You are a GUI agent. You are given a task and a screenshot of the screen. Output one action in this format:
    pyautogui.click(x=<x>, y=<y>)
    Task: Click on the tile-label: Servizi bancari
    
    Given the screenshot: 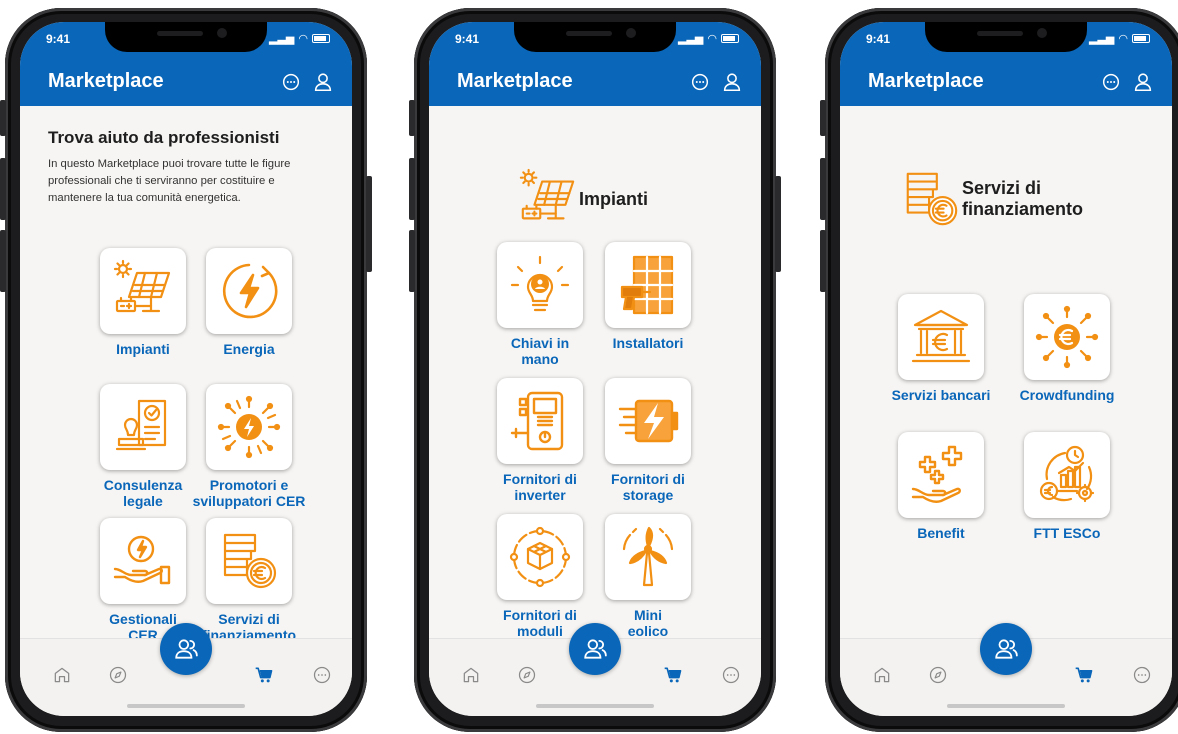 What is the action you would take?
    pyautogui.click(x=941, y=395)
    